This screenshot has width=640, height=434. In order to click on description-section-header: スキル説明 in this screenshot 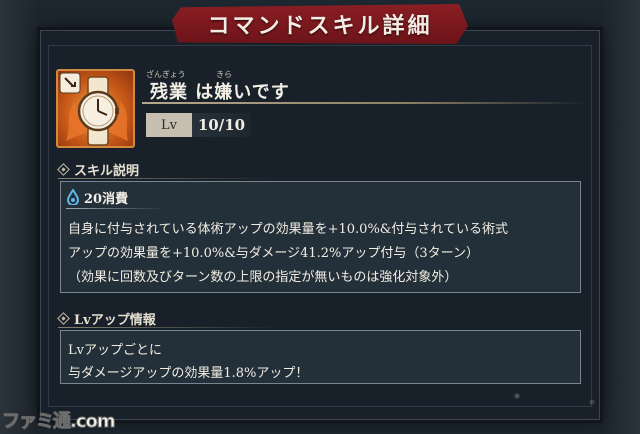, I will do `click(98, 169)`.